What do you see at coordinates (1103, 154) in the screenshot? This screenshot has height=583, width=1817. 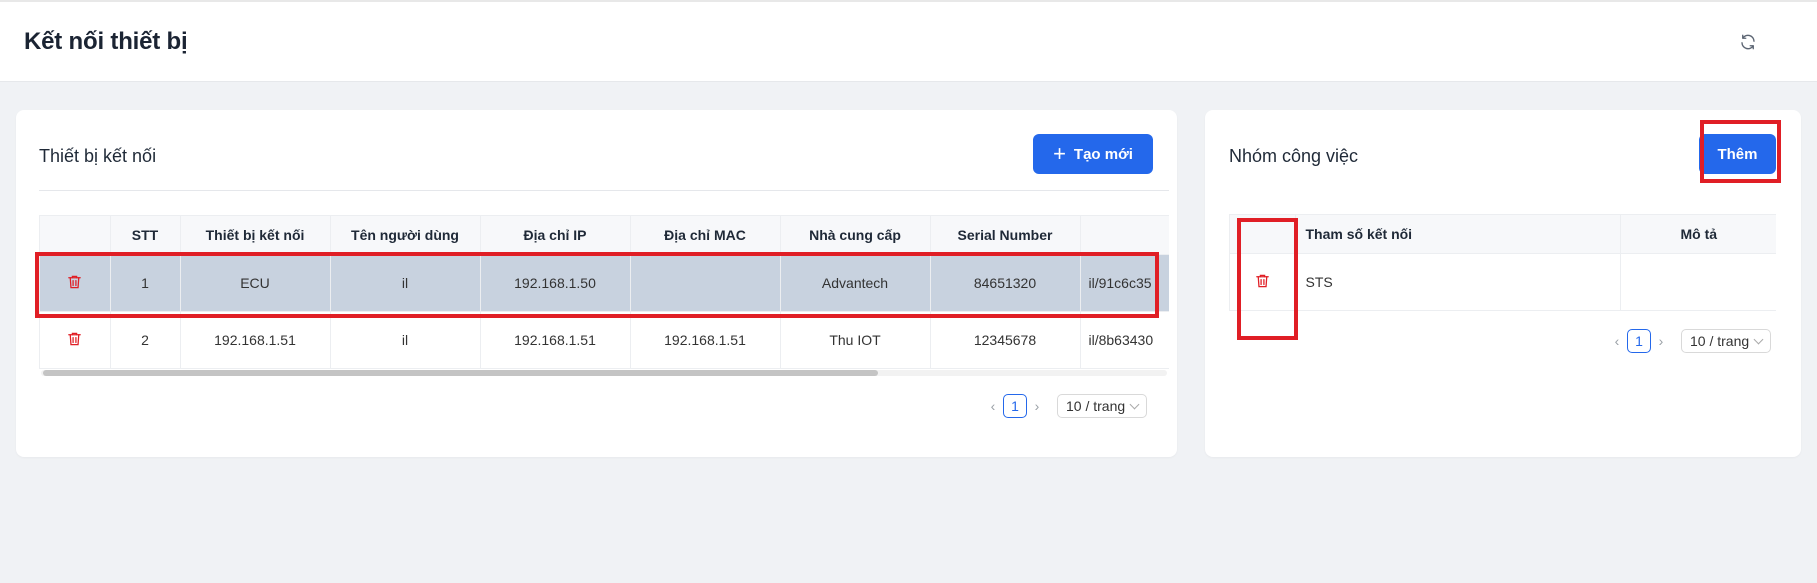 I see `create-button-label: Tạo mới` at bounding box center [1103, 154].